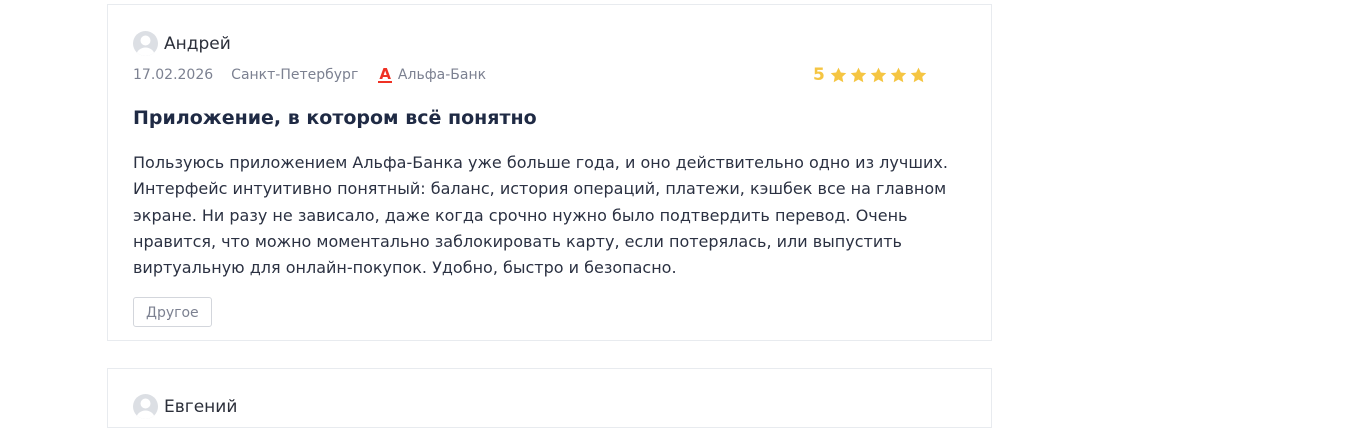 Image resolution: width=1357 pixels, height=428 pixels. I want to click on review-date: 17.02.2026, so click(173, 75).